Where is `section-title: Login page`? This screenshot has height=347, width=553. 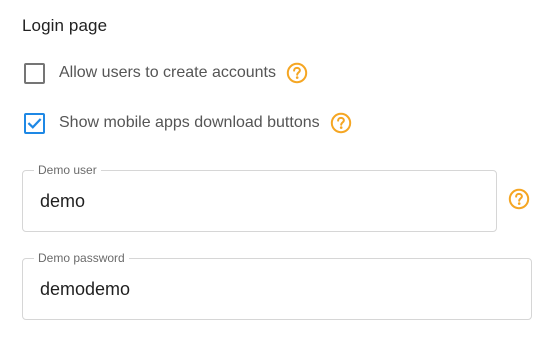 section-title: Login page is located at coordinates (65, 25).